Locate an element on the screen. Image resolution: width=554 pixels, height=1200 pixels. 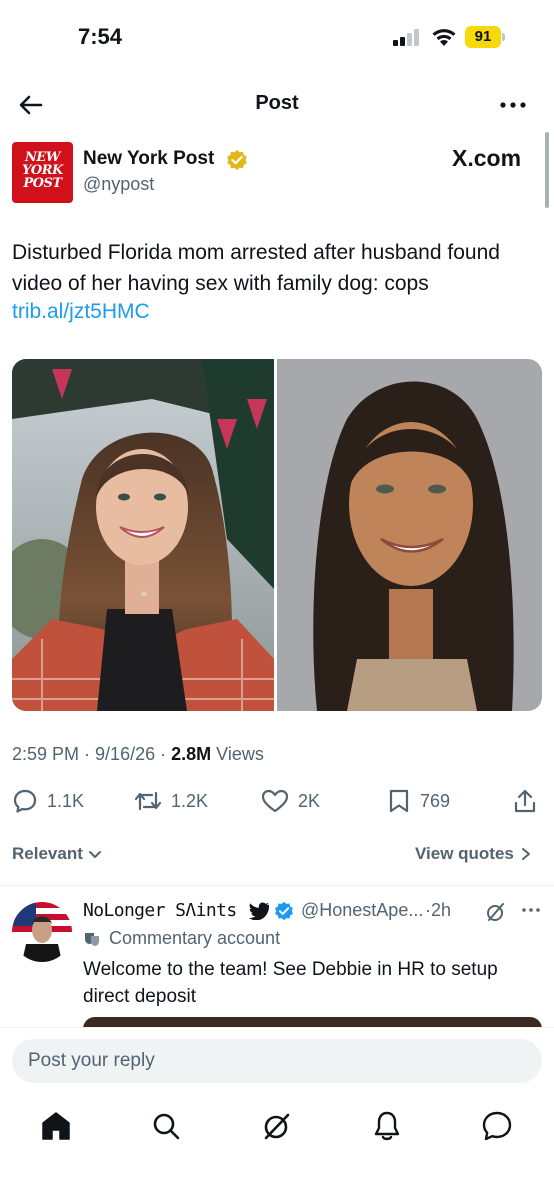
author-name: New York Post is located at coordinates (148, 159).